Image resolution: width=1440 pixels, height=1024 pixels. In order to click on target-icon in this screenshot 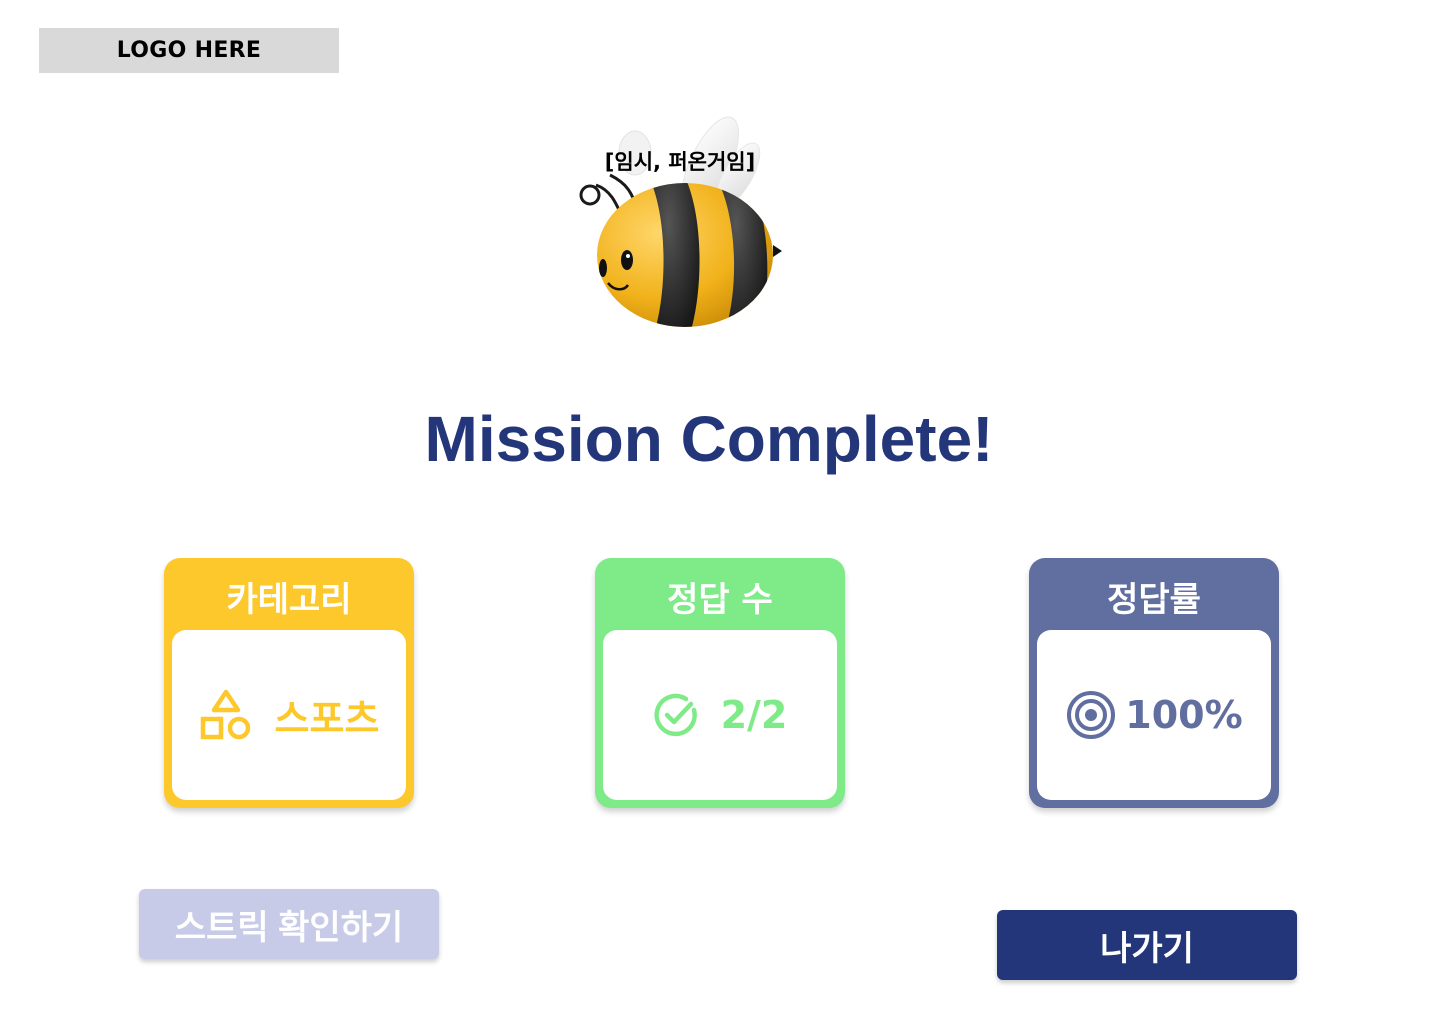, I will do `click(1091, 715)`.